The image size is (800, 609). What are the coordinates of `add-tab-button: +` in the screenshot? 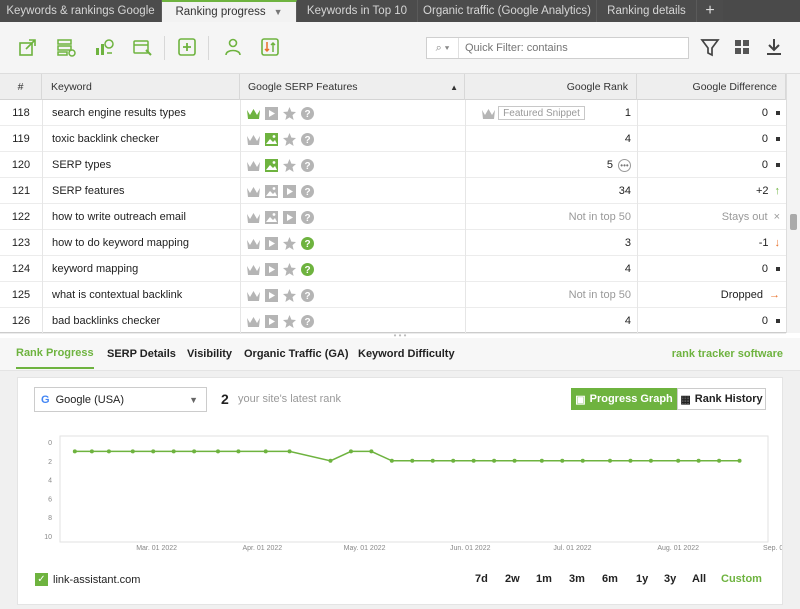 It's located at (710, 11).